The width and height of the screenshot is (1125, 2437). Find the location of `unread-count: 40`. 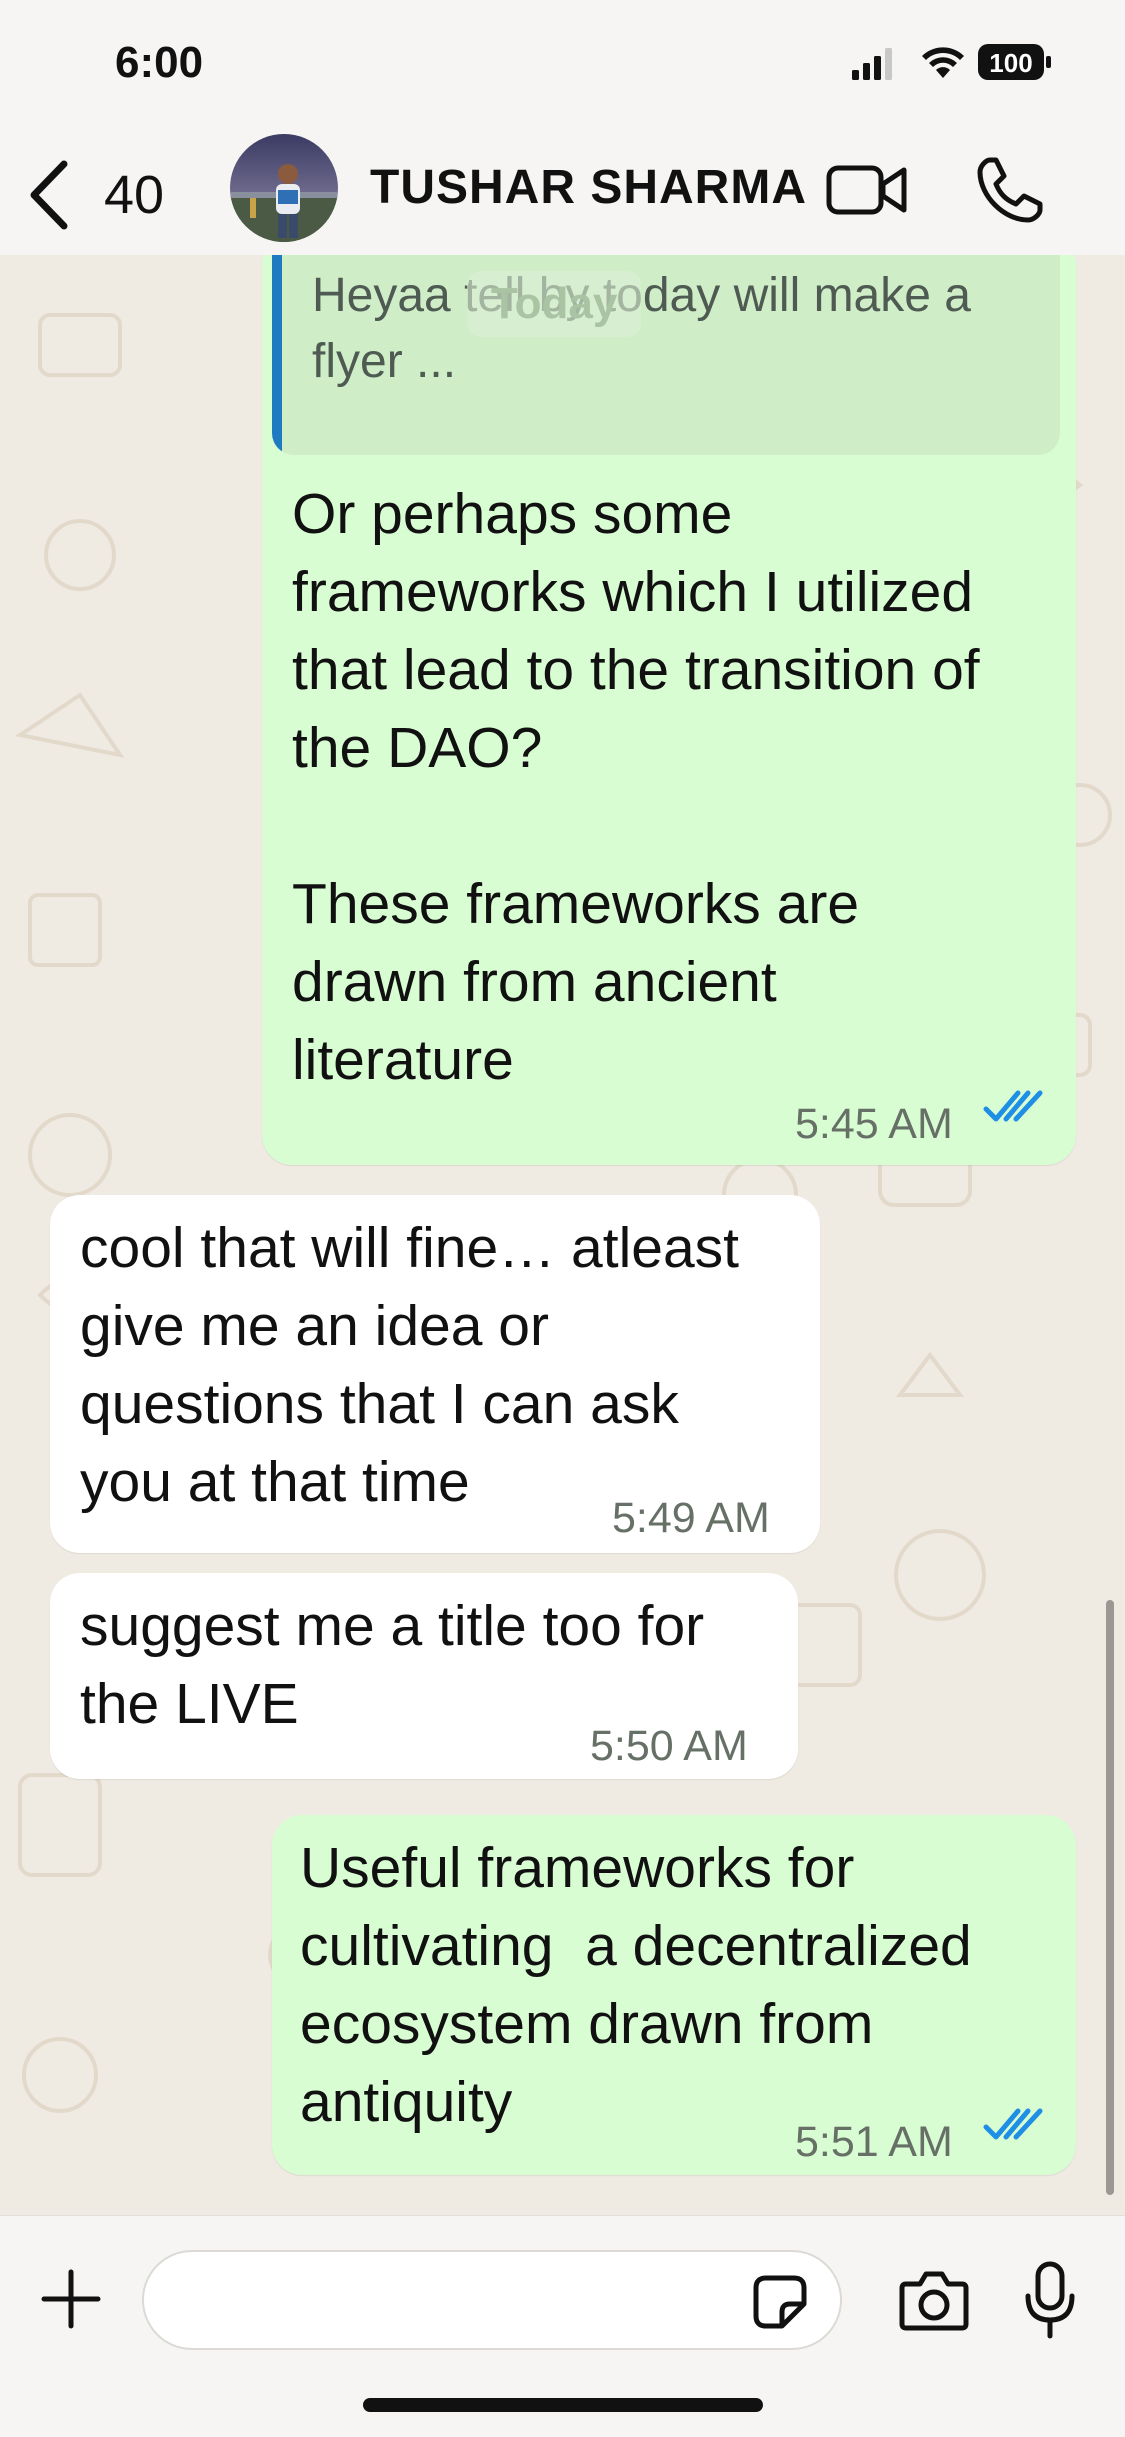

unread-count: 40 is located at coordinates (134, 195).